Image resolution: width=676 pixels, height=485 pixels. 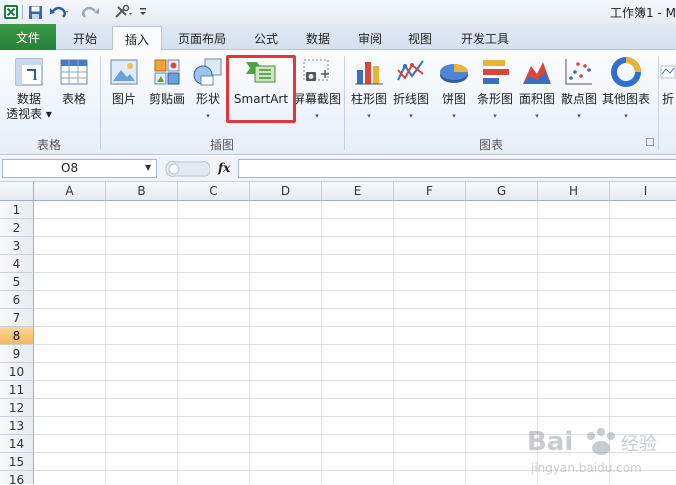 I want to click on table-icon, so click(x=74, y=72).